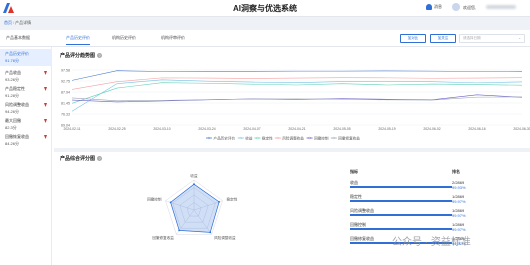 The image size is (530, 265). I want to click on notice-button: 消息, so click(434, 7).